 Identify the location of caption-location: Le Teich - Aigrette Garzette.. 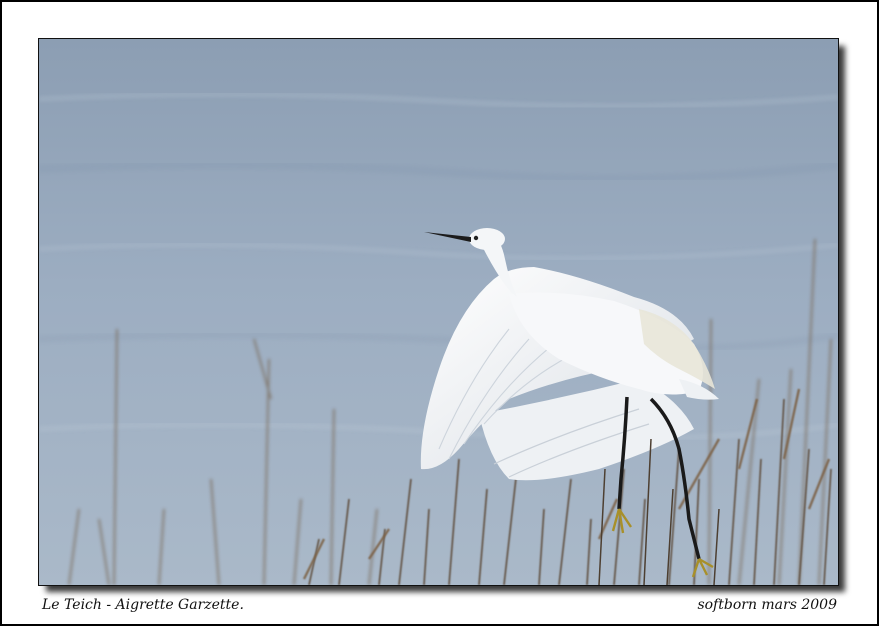
(143, 605).